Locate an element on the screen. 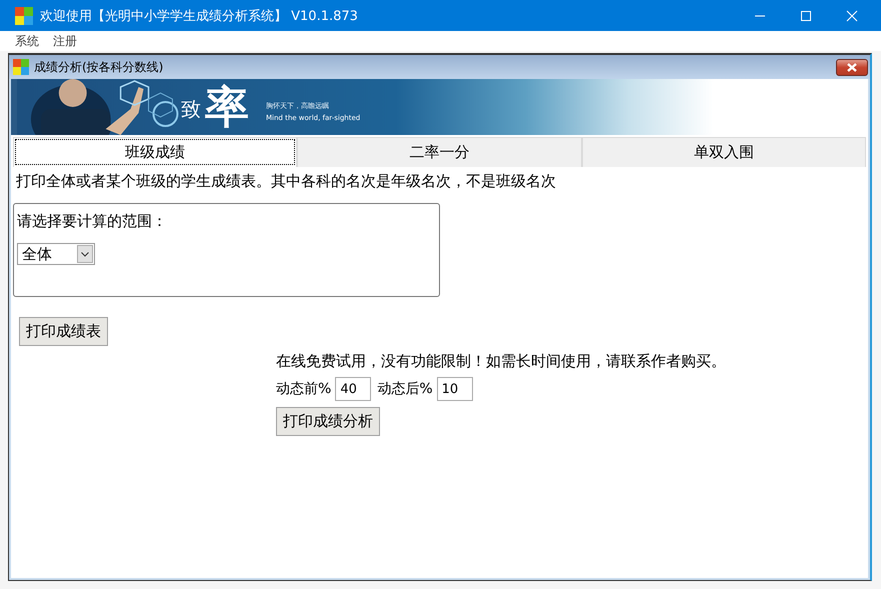 The width and height of the screenshot is (881, 589). window-title: 欢迎使用【光明中小学学生成绩分析系统】 V10.1.873 is located at coordinates (199, 16).